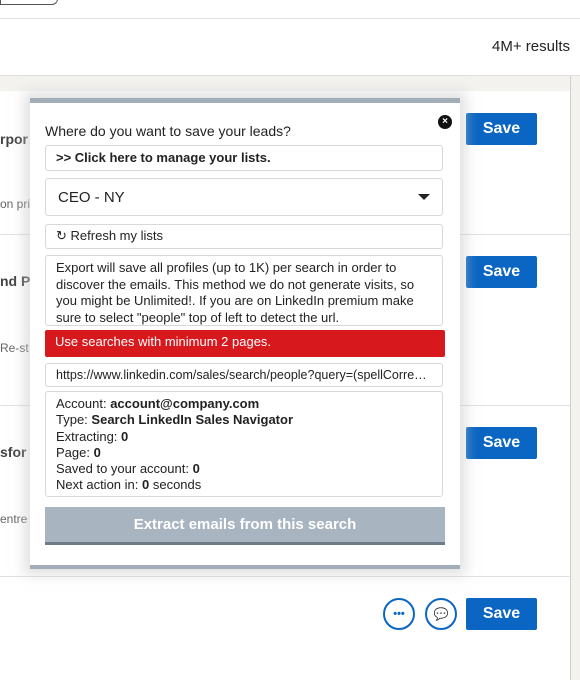  What do you see at coordinates (14, 139) in the screenshot?
I see `lead-title-fragment: rpor` at bounding box center [14, 139].